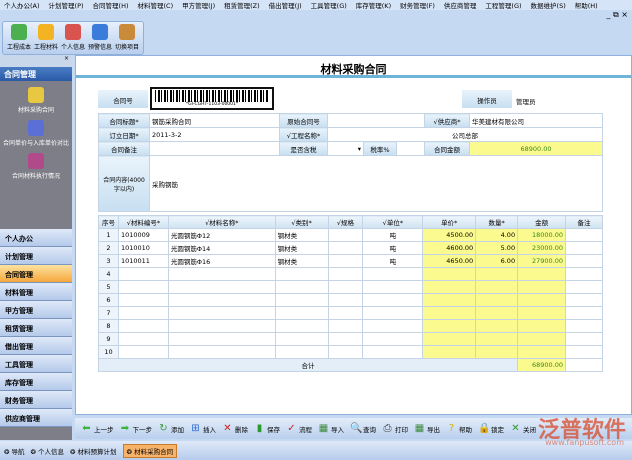 Image resolution: width=632 pixels, height=460 pixels. What do you see at coordinates (143, 222) in the screenshot?
I see `column-header: √材料编号*` at bounding box center [143, 222].